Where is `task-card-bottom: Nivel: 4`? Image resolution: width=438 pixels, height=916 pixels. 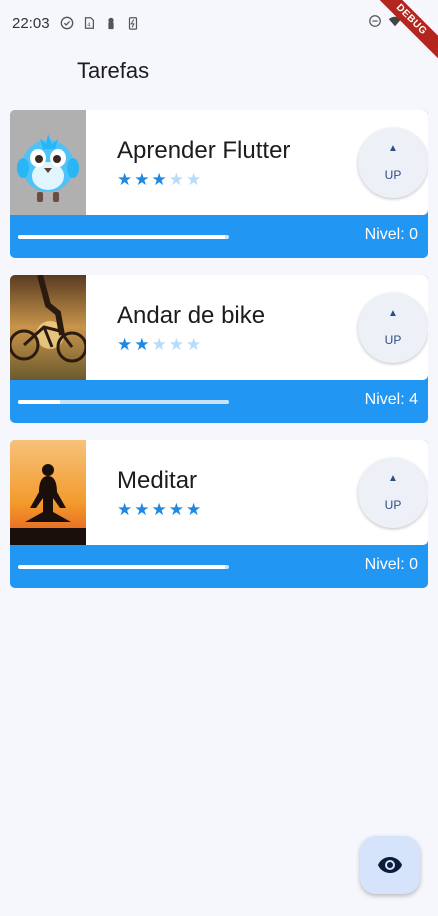 task-card-bottom: Nivel: 4 is located at coordinates (219, 401).